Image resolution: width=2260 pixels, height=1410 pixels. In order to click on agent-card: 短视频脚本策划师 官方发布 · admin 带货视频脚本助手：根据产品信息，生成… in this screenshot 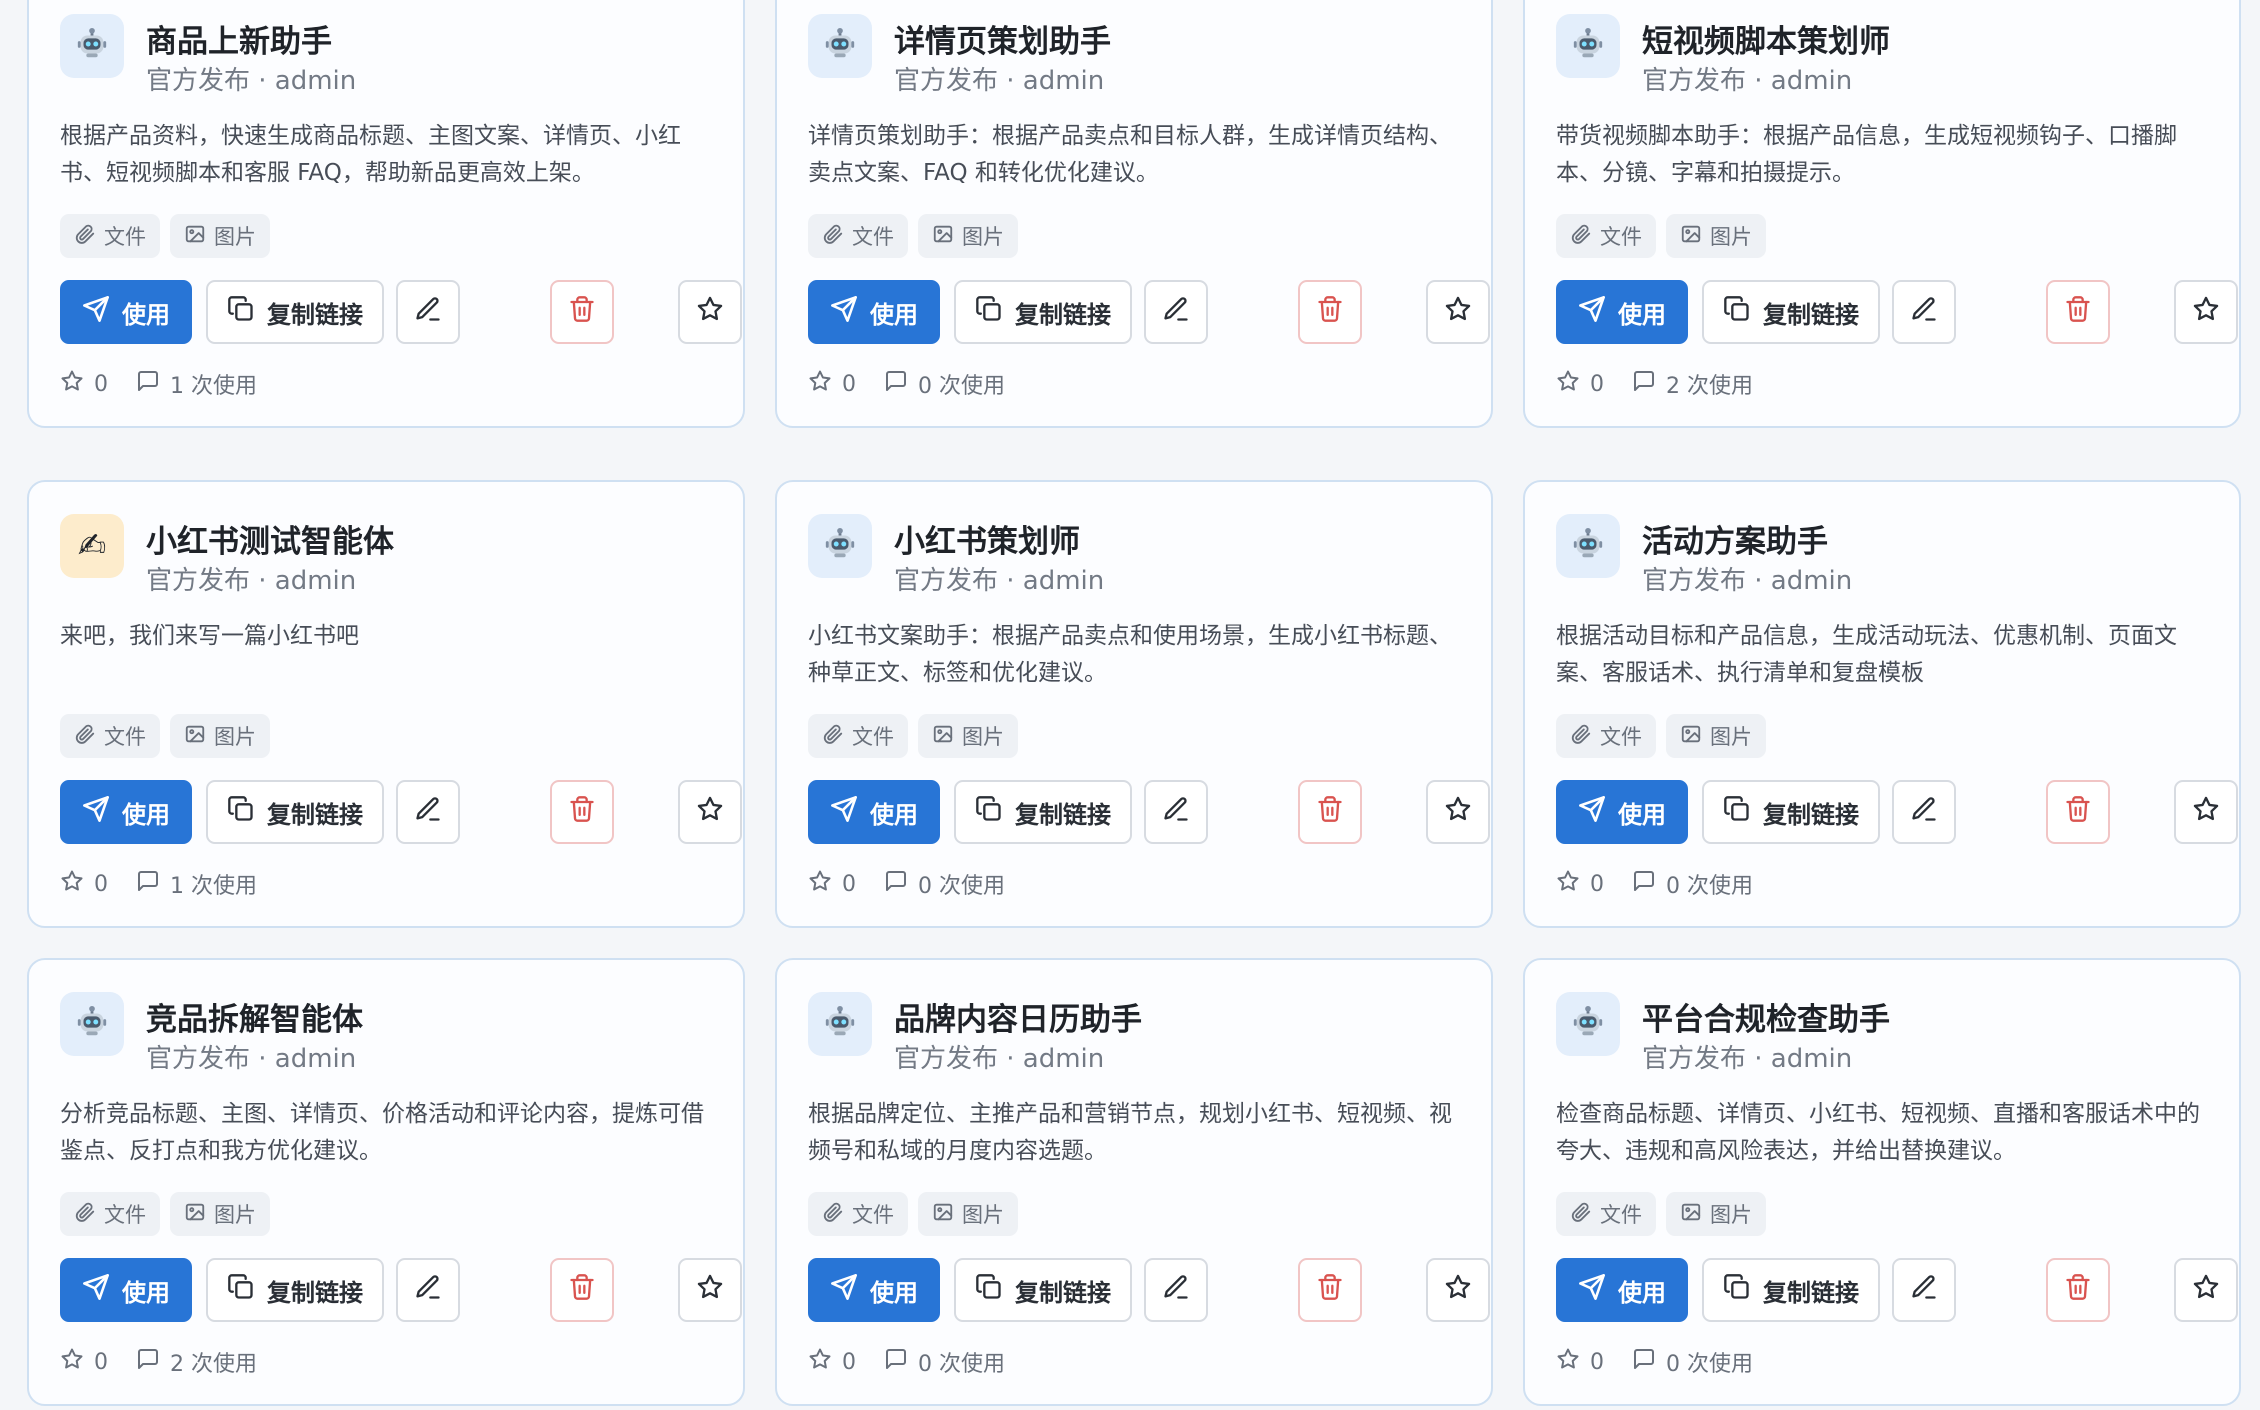, I will do `click(1882, 214)`.